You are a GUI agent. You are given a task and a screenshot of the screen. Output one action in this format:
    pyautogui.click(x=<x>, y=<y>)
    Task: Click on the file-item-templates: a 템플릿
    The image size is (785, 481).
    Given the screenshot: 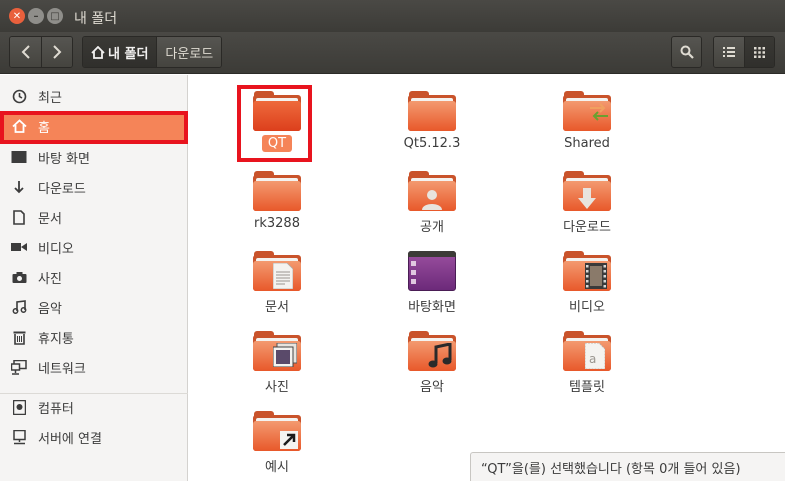 What is the action you would take?
    pyautogui.click(x=587, y=363)
    